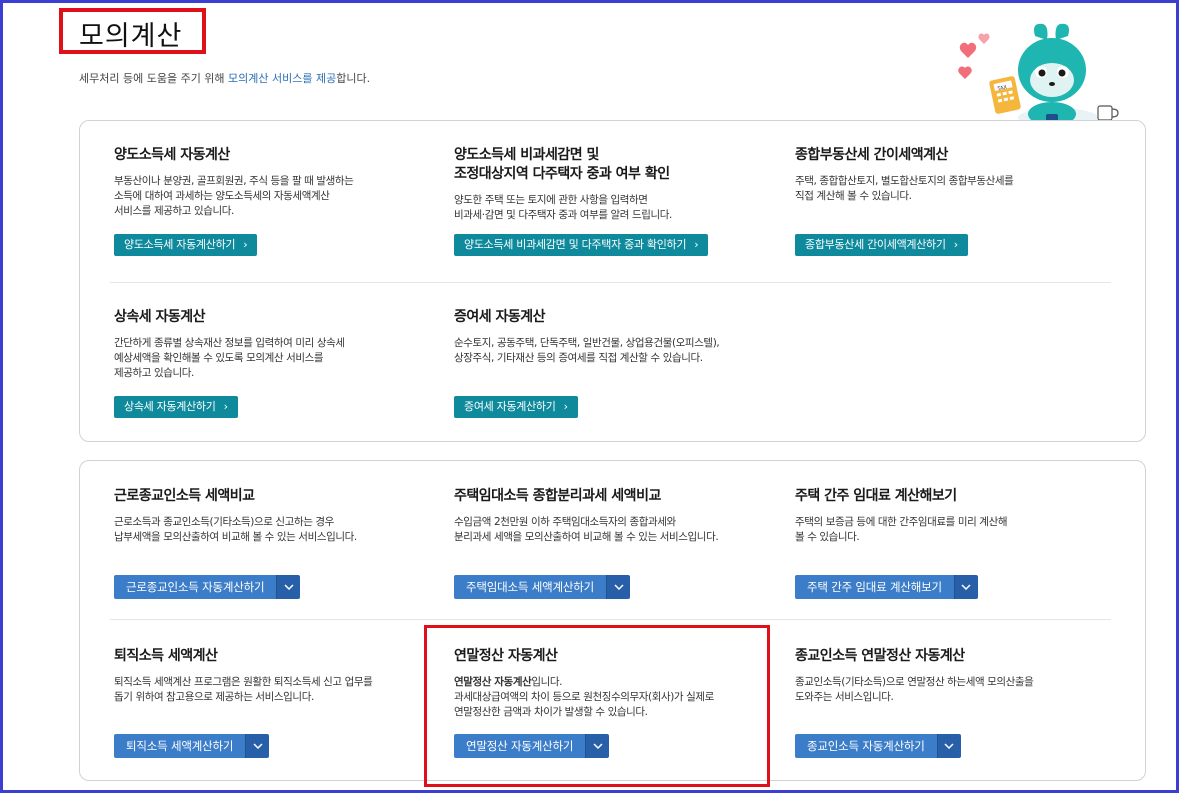 Image resolution: width=1179 pixels, height=793 pixels. I want to click on card-title: 양도소득세 자동계산, so click(172, 155).